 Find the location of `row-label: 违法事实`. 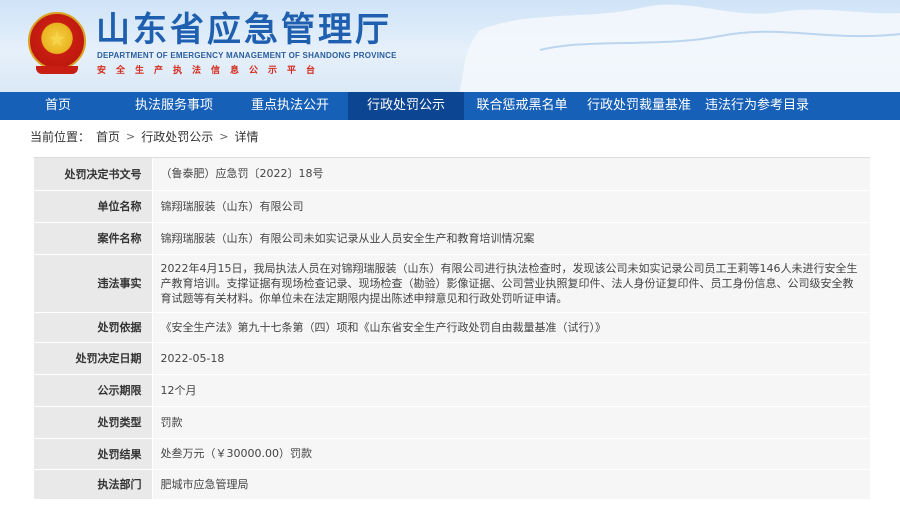

row-label: 违法事实 is located at coordinates (93, 283).